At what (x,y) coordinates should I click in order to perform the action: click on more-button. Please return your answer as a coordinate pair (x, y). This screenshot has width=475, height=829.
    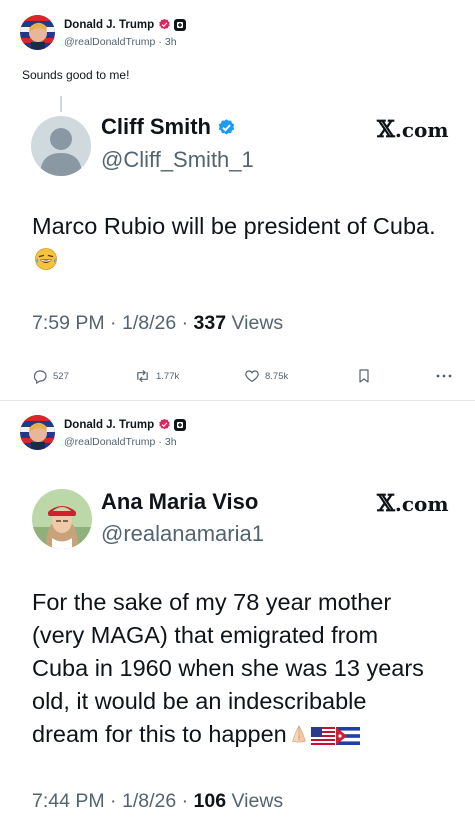
    Looking at the image, I should click on (444, 376).